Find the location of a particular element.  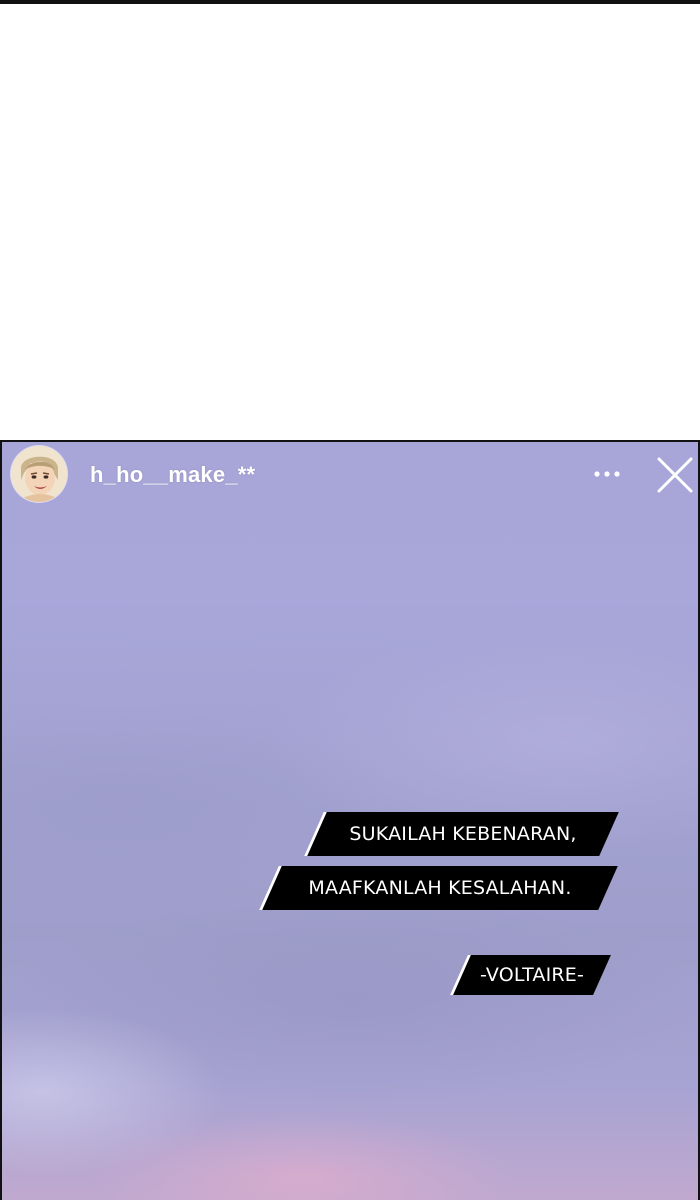

panel-top-border is located at coordinates (350, 2).